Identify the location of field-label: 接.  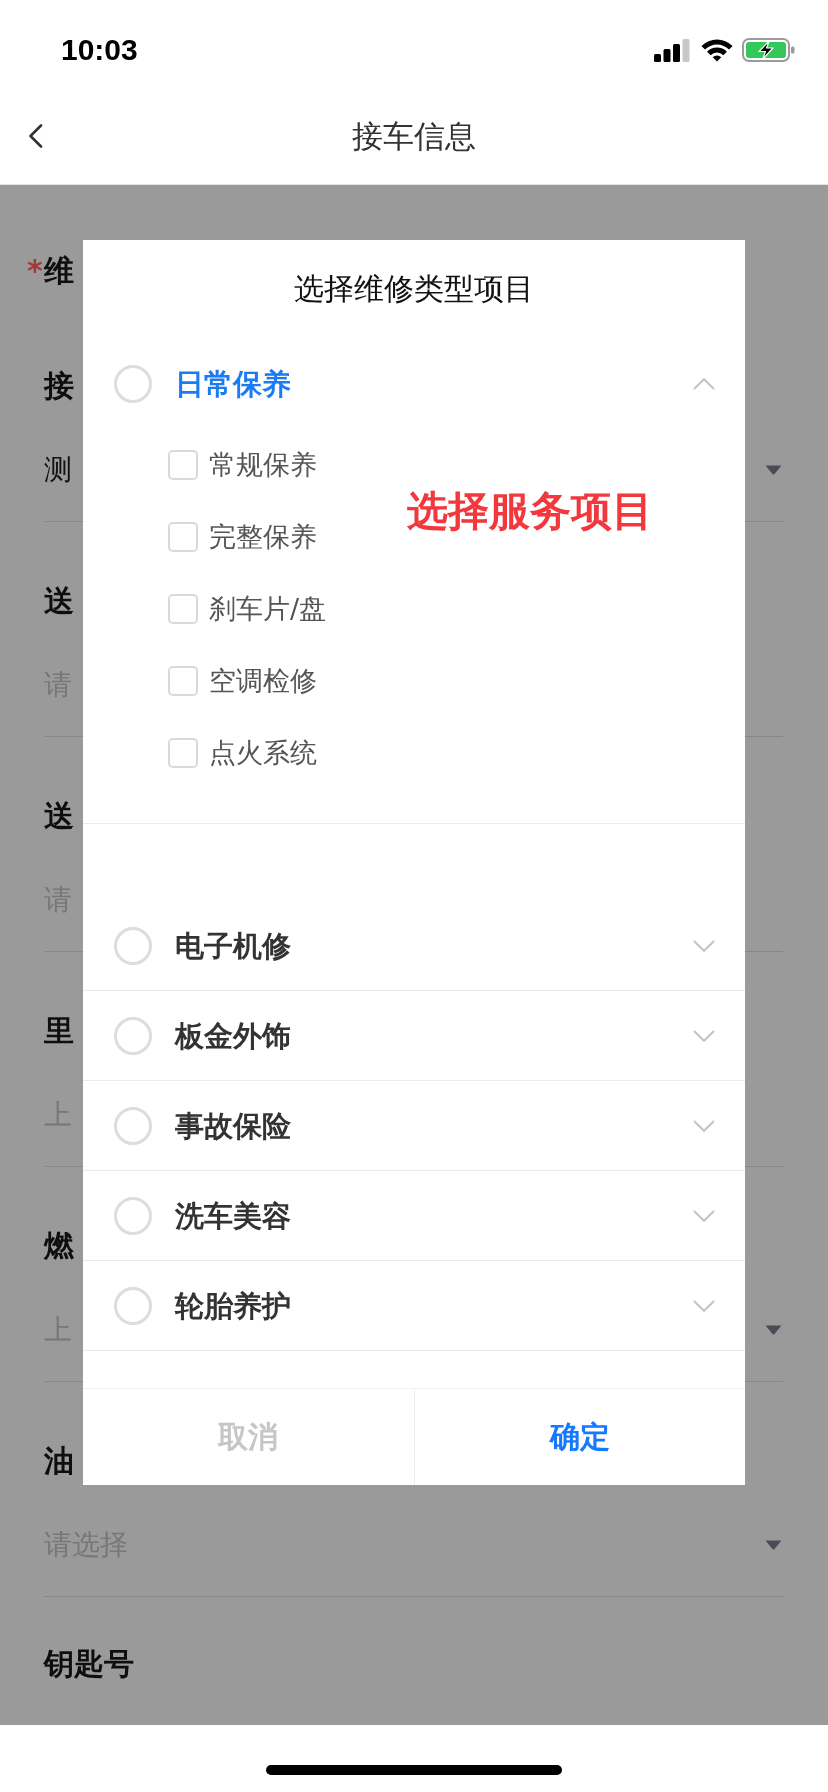
(59, 386).